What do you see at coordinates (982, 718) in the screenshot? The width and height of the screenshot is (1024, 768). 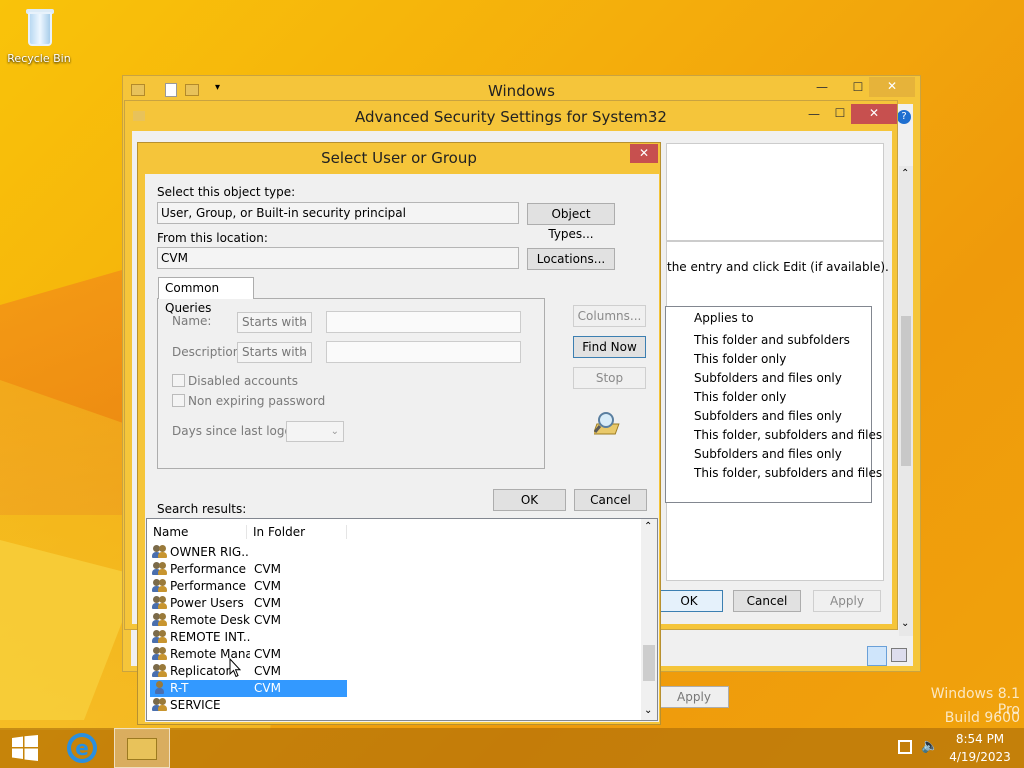 I see `watermark-line2: Build 9600` at bounding box center [982, 718].